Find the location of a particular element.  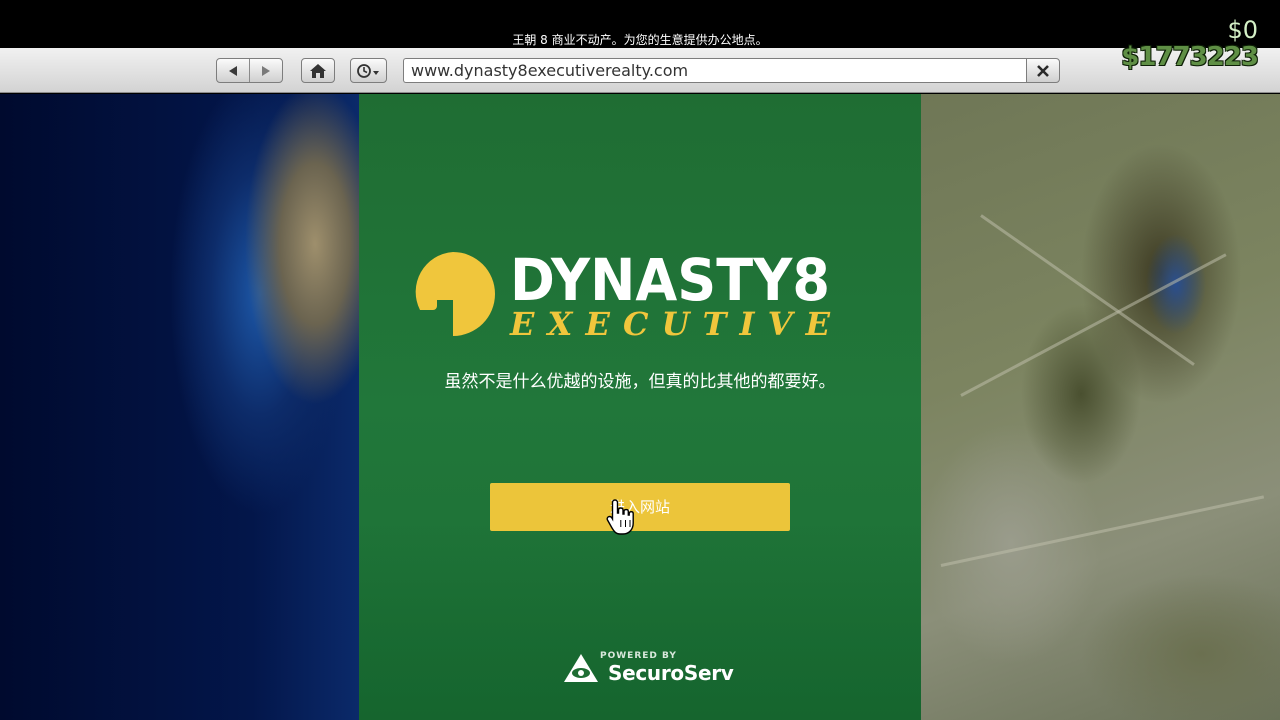

dynasty8-executive-logo: DYNASTY8 EXECUTIVE is located at coordinates (623, 294).